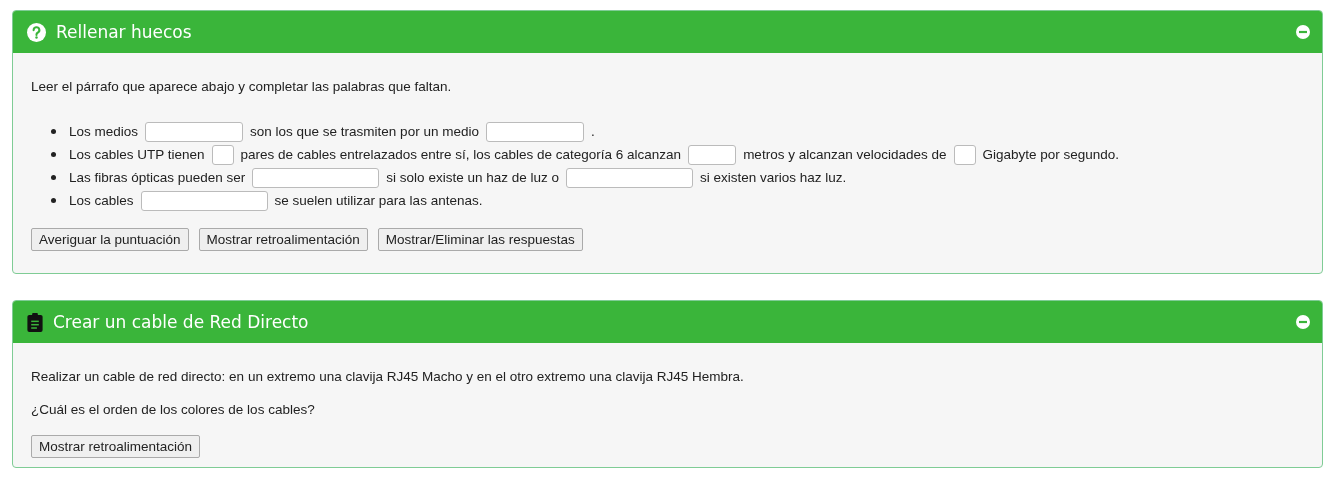 The height and width of the screenshot is (484, 1333). What do you see at coordinates (137, 154) in the screenshot?
I see `sentence-text: Los cables UTP tienen` at bounding box center [137, 154].